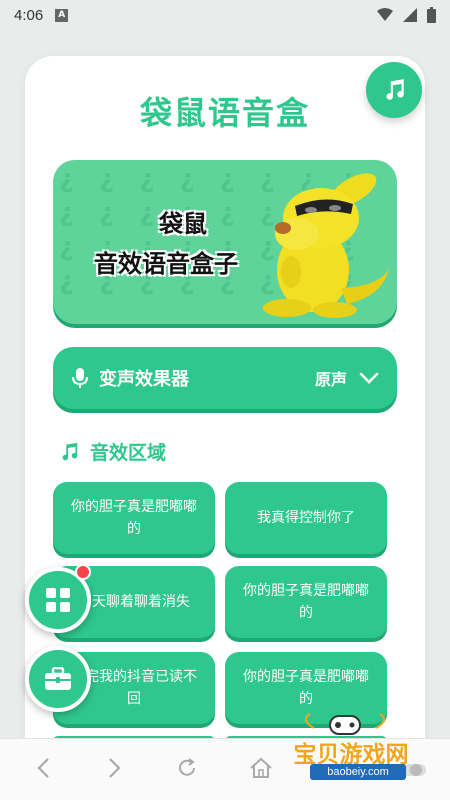  Describe the element at coordinates (144, 379) in the screenshot. I see `voice-effect-label: 变声效果器` at that location.